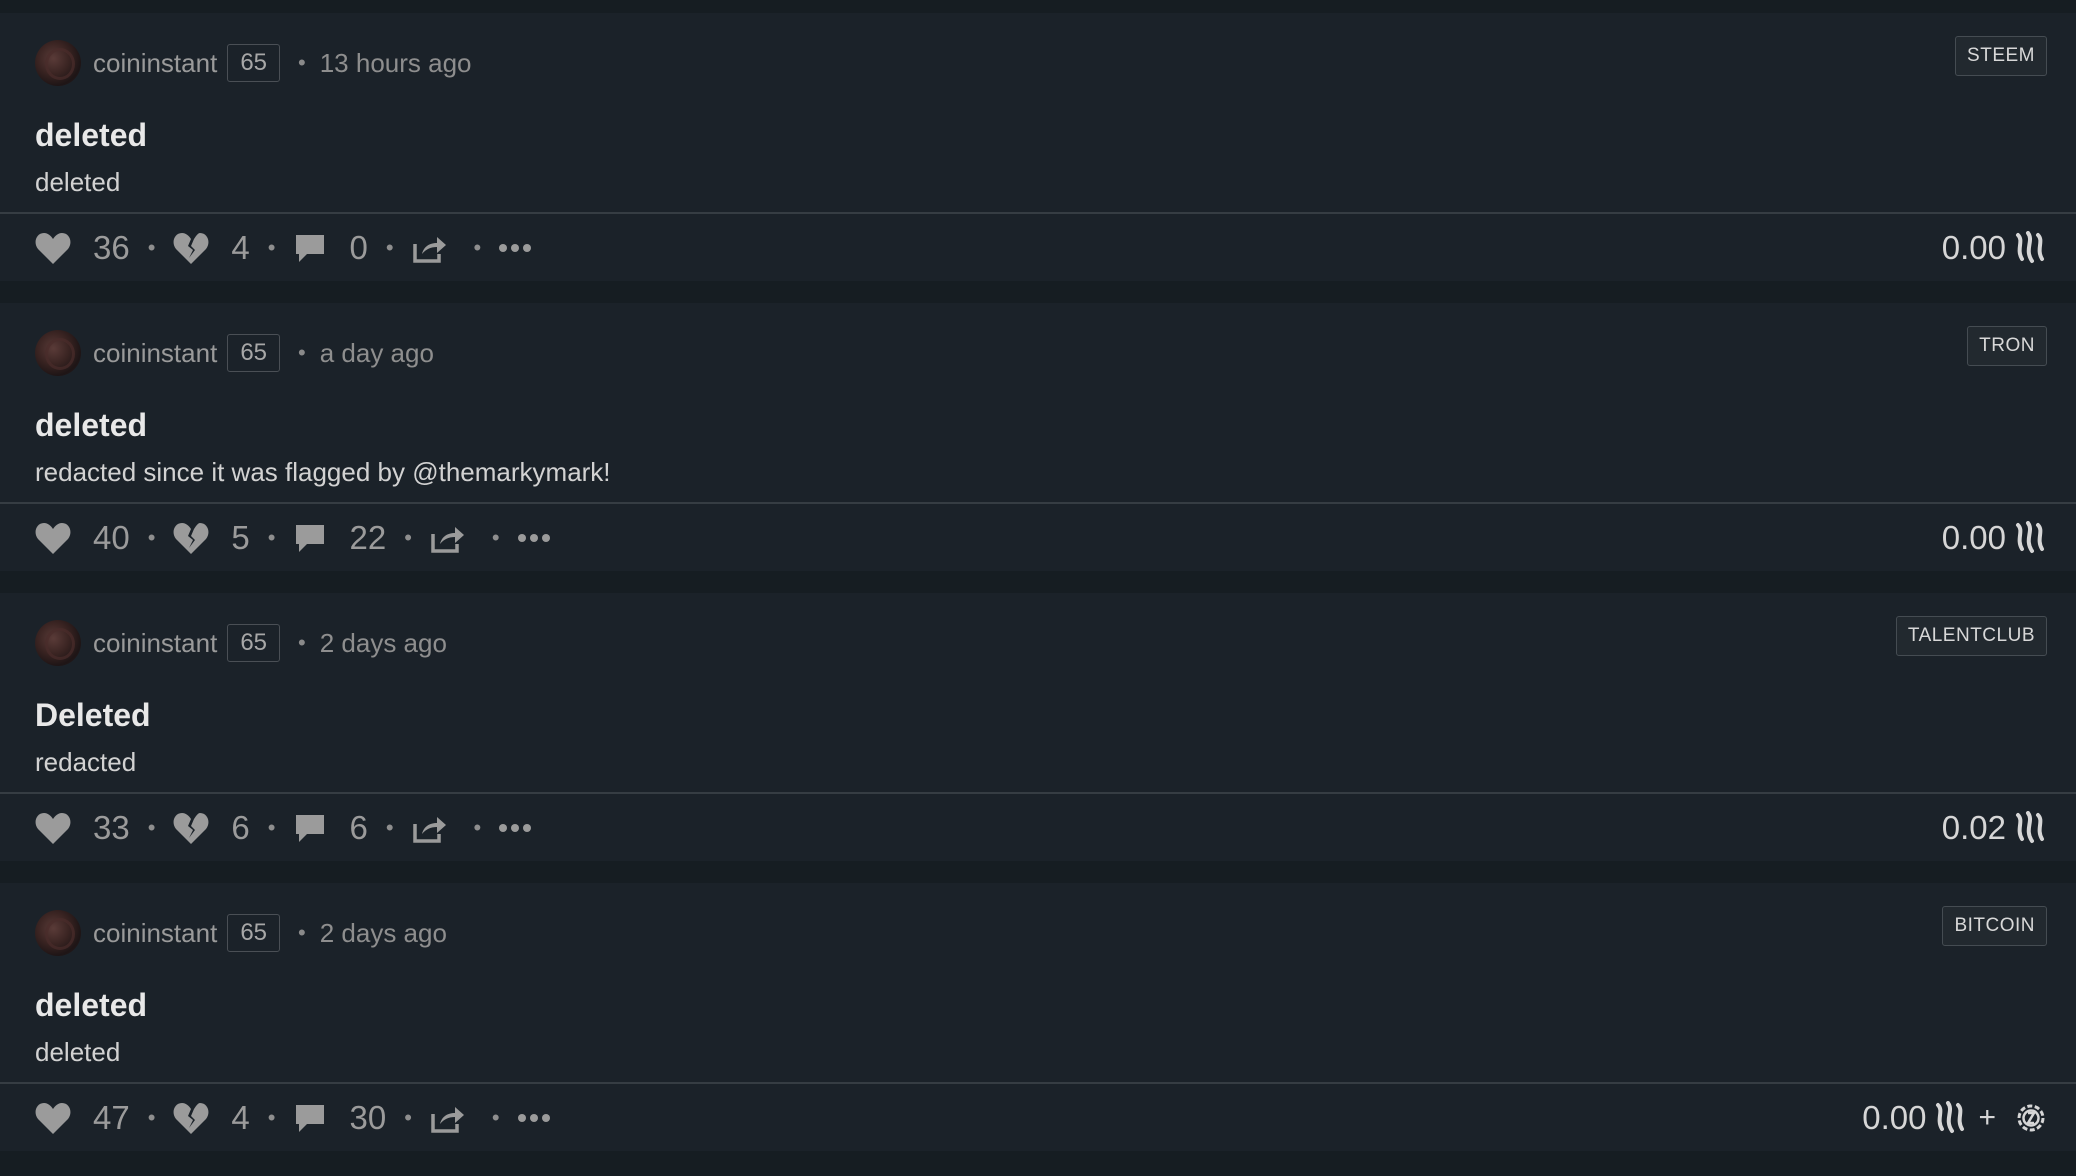 This screenshot has width=2076, height=1176. Describe the element at coordinates (367, 1118) in the screenshot. I see `comment-count: 30` at that location.